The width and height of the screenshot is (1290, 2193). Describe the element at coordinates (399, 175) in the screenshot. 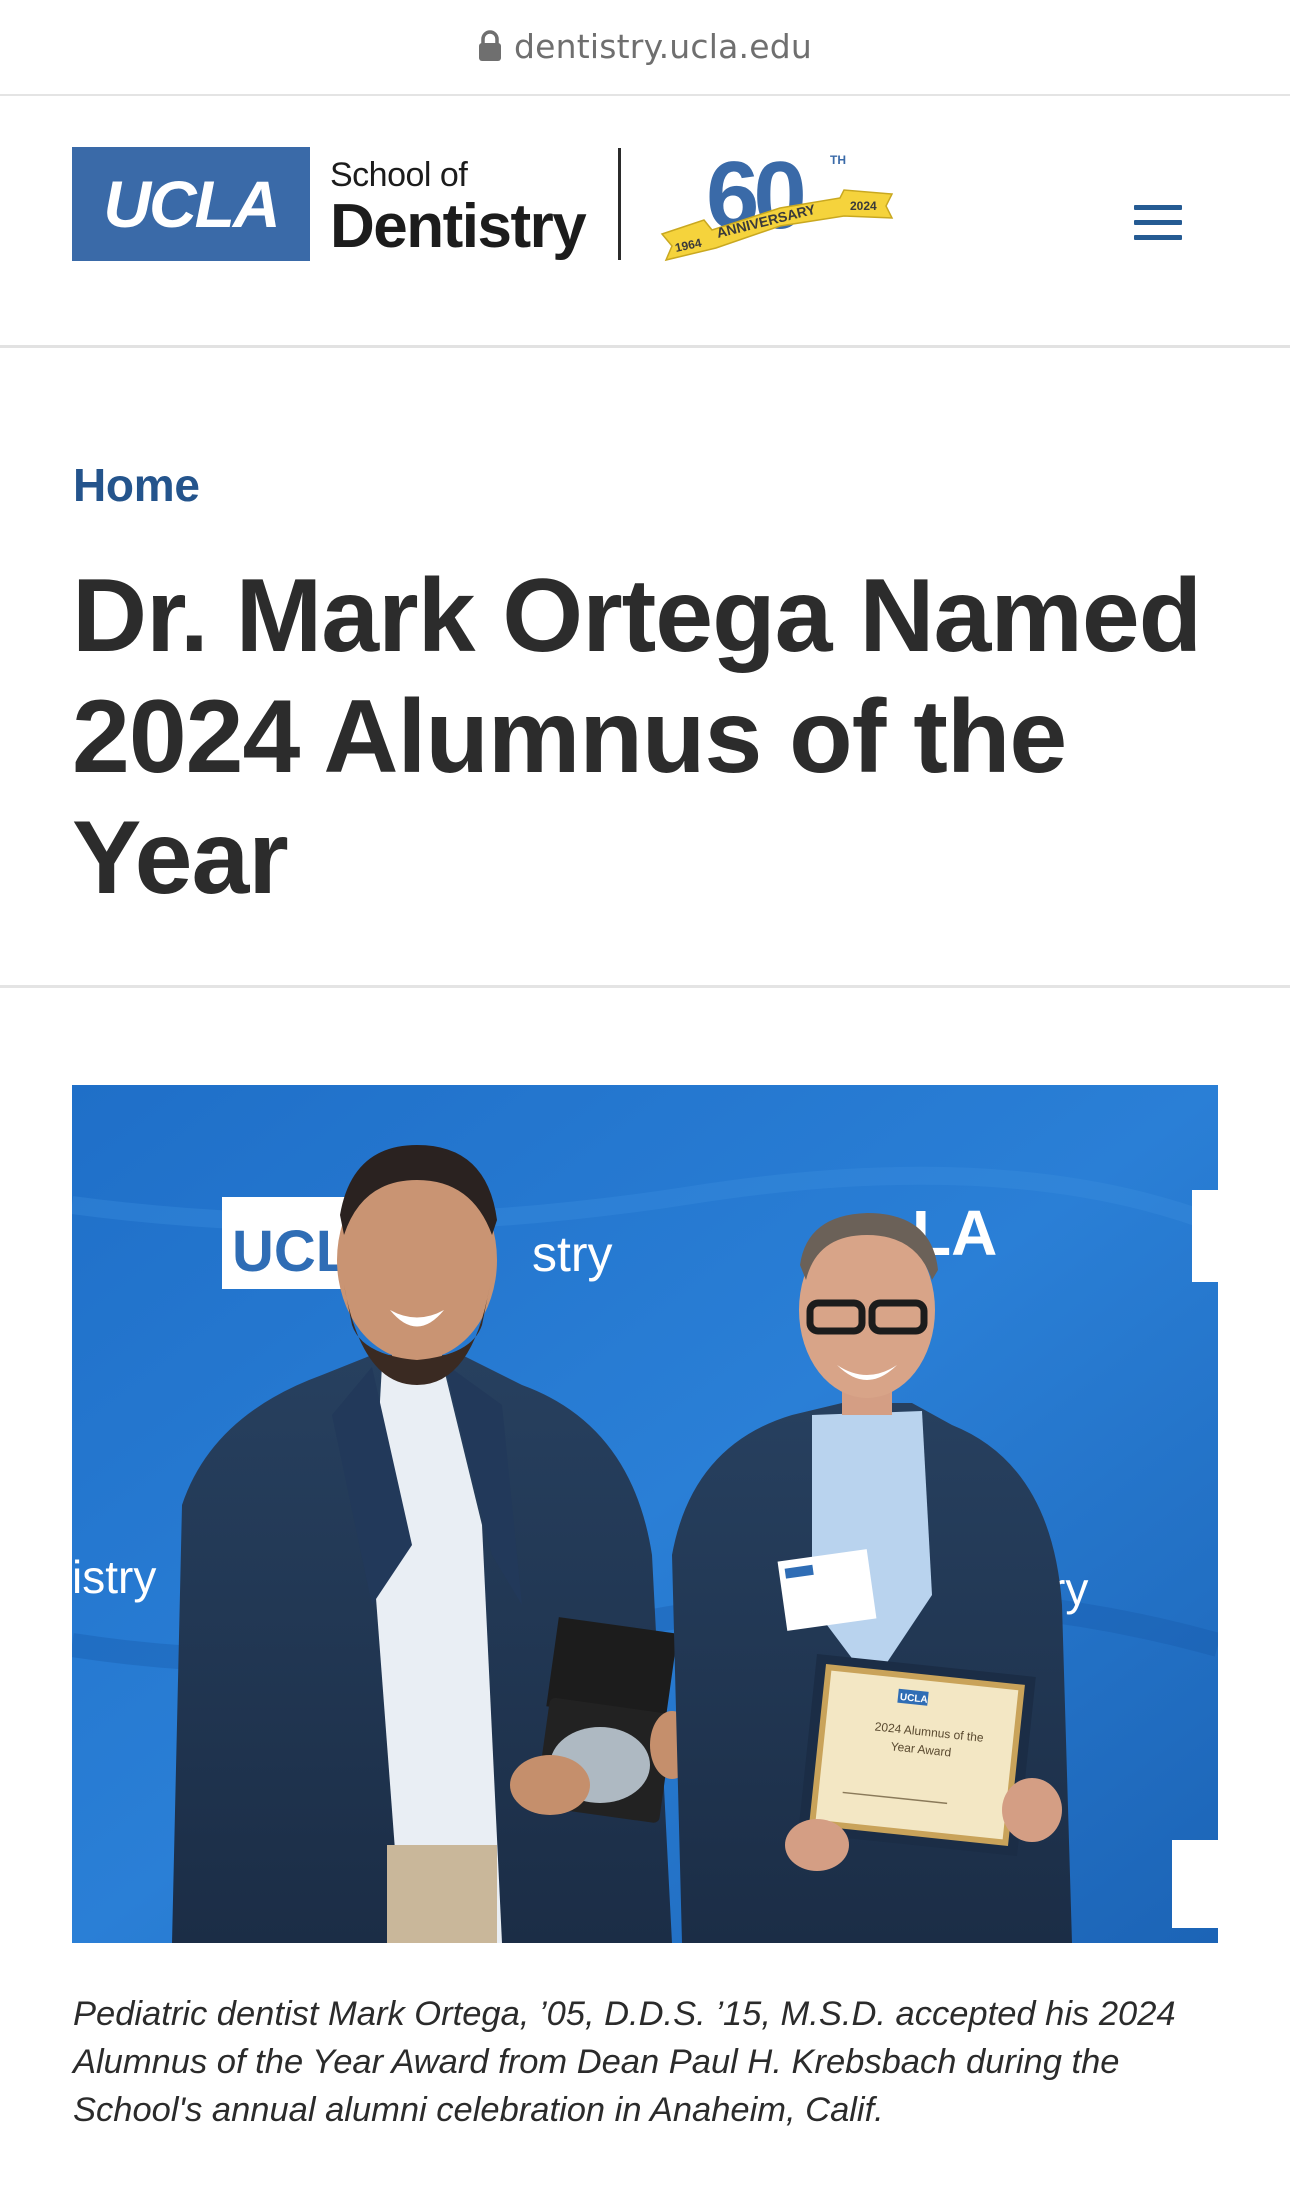

I see `school-of-label: School of` at that location.